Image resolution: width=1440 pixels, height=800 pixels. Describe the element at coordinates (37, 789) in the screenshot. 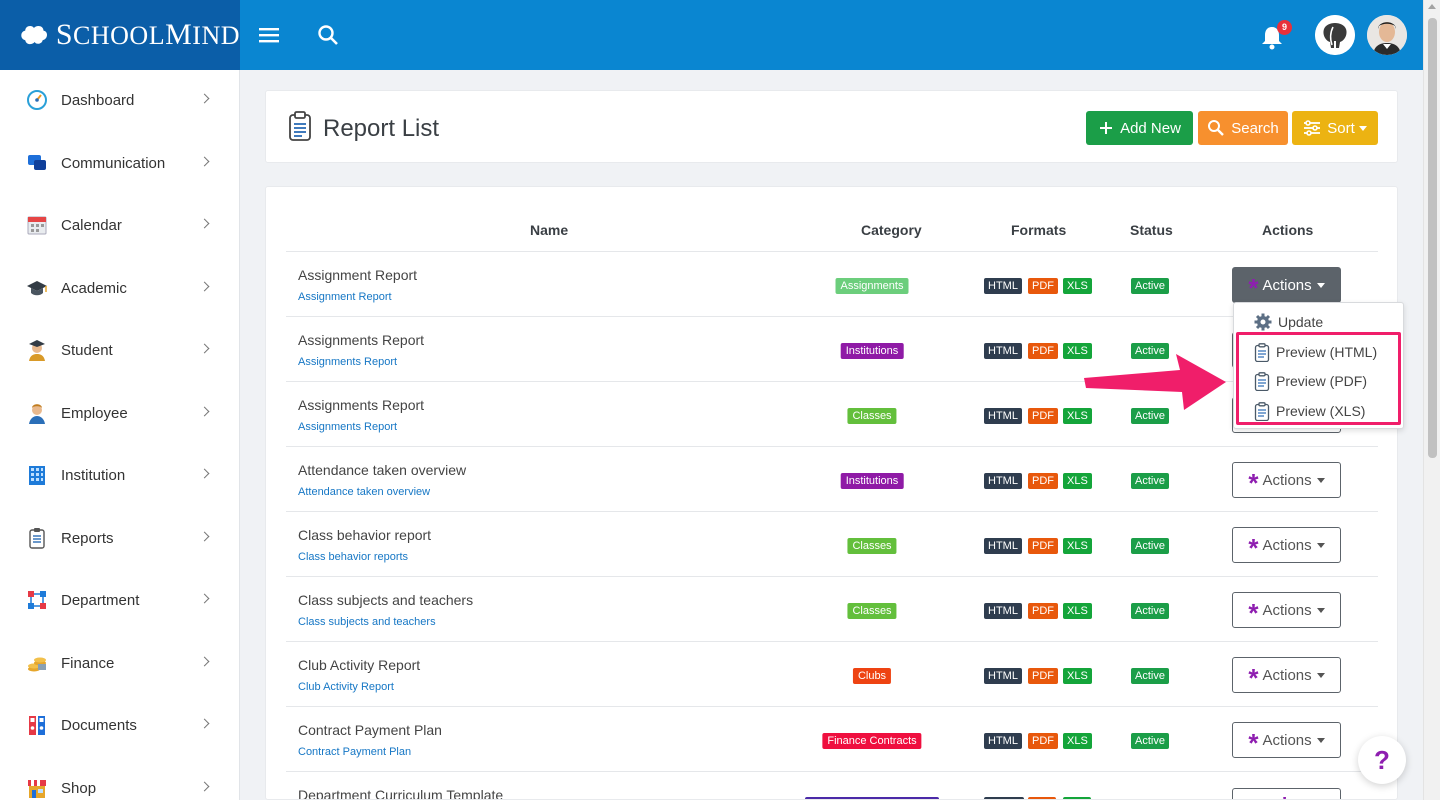

I see `shop-icon` at that location.